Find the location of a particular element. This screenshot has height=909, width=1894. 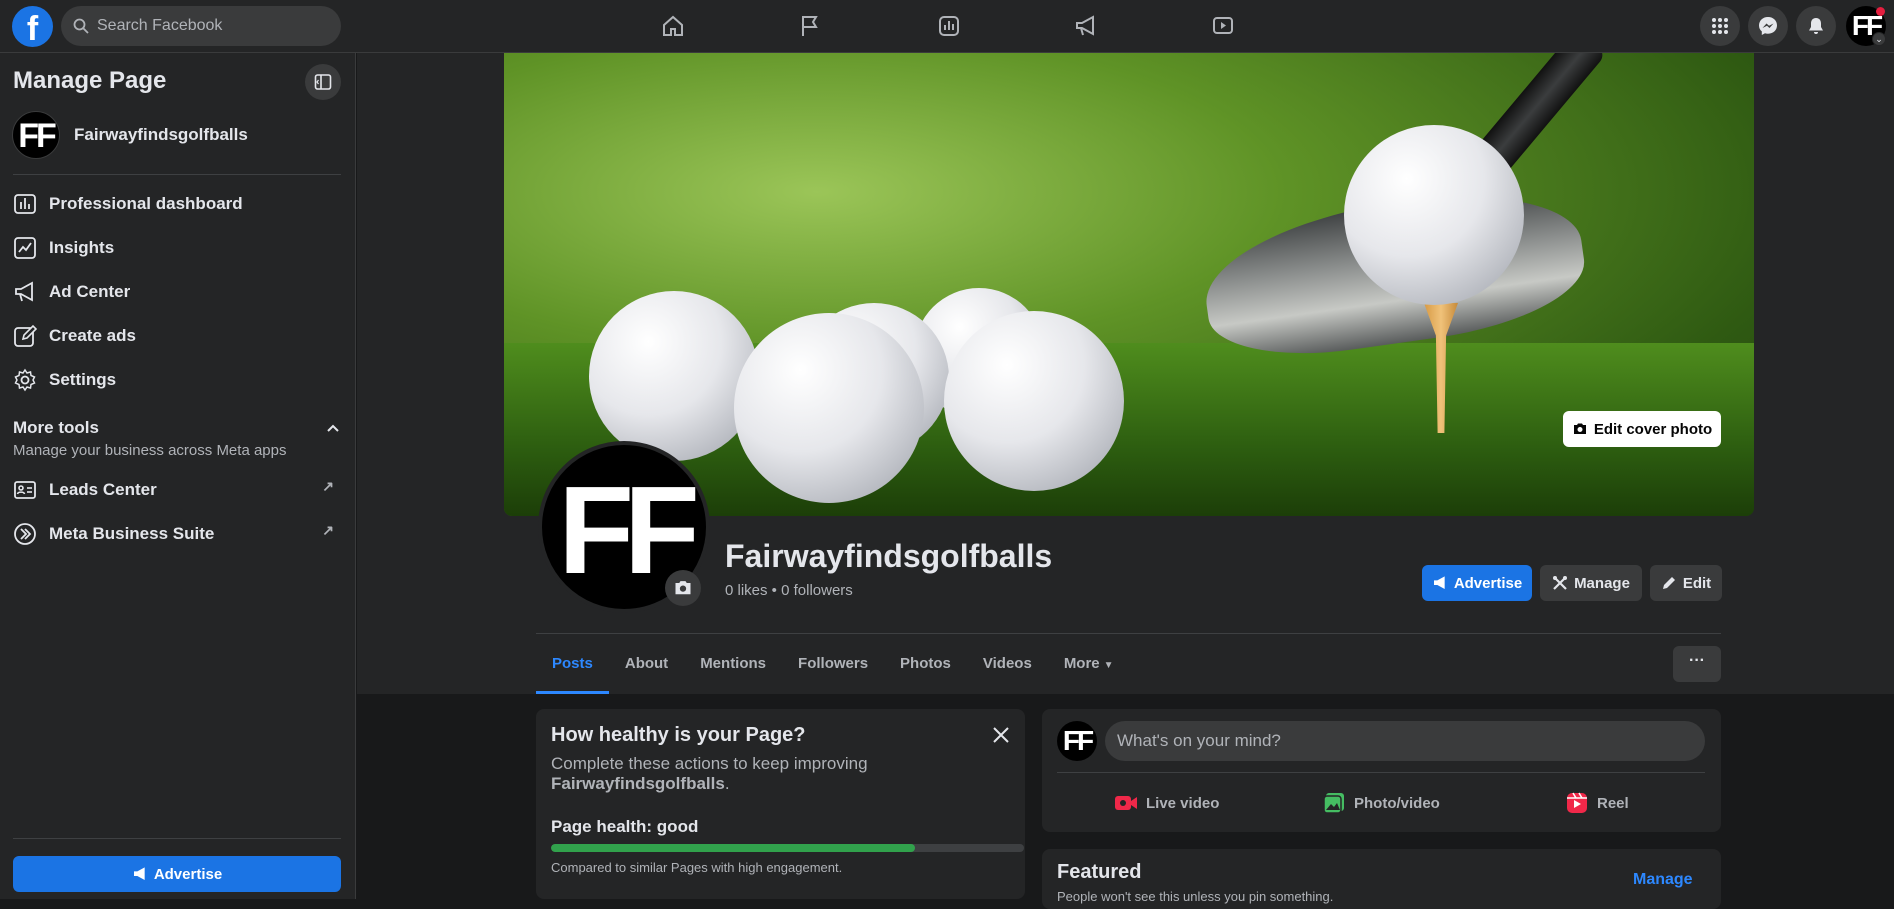

messenger-icon is located at coordinates (1768, 26).